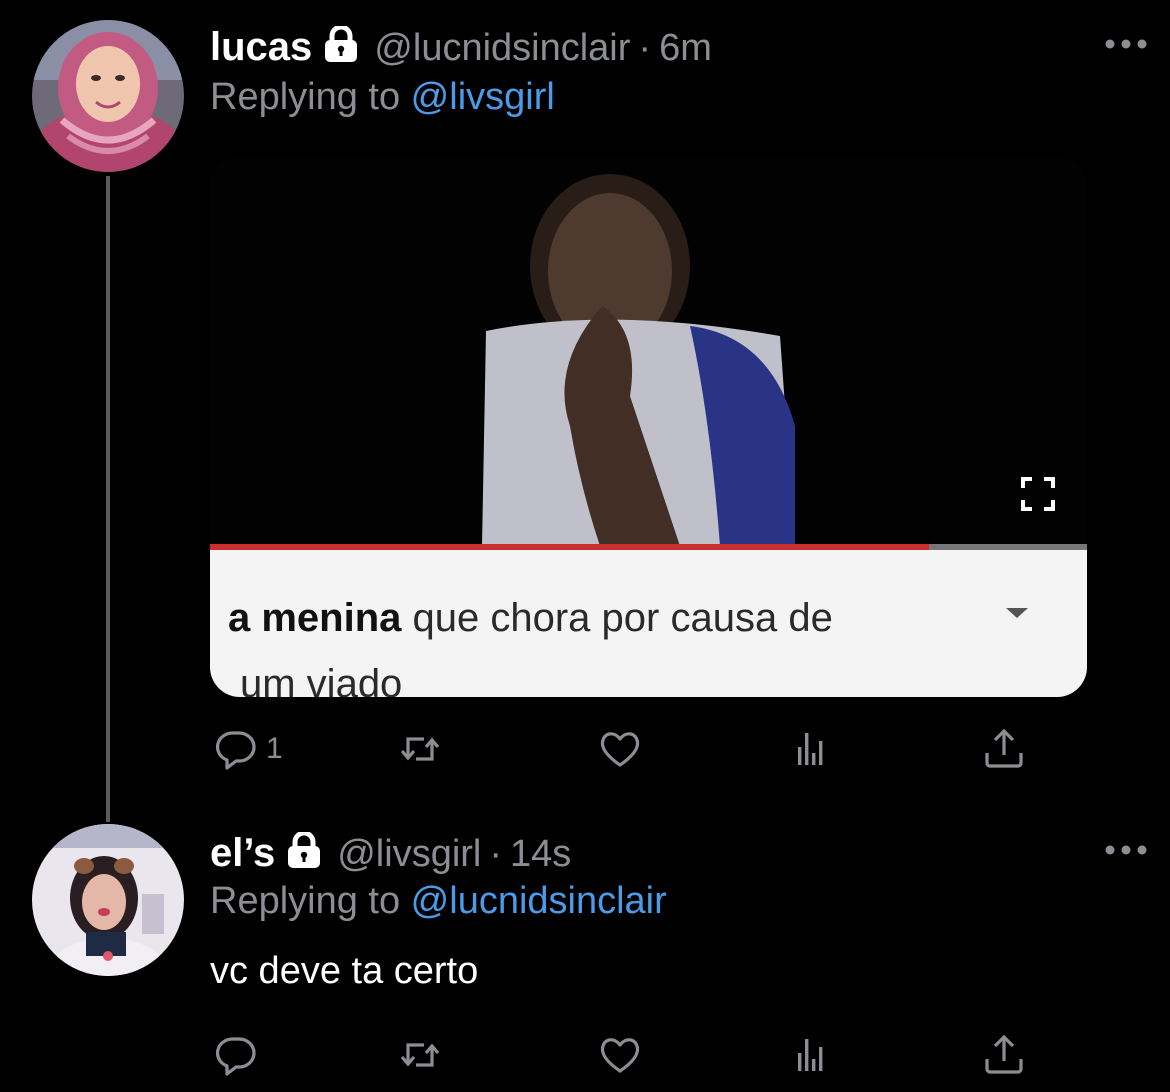  What do you see at coordinates (409, 854) in the screenshot?
I see `user-handle: @livsgirl` at bounding box center [409, 854].